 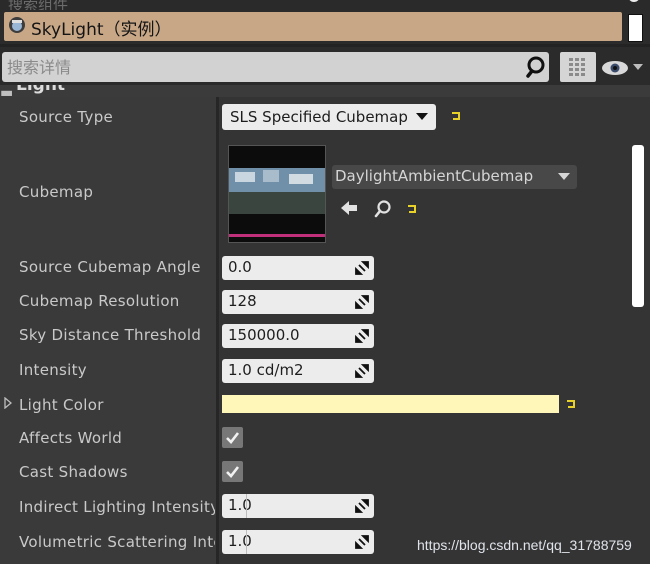 I want to click on affects-world-checkbox, so click(x=232, y=437).